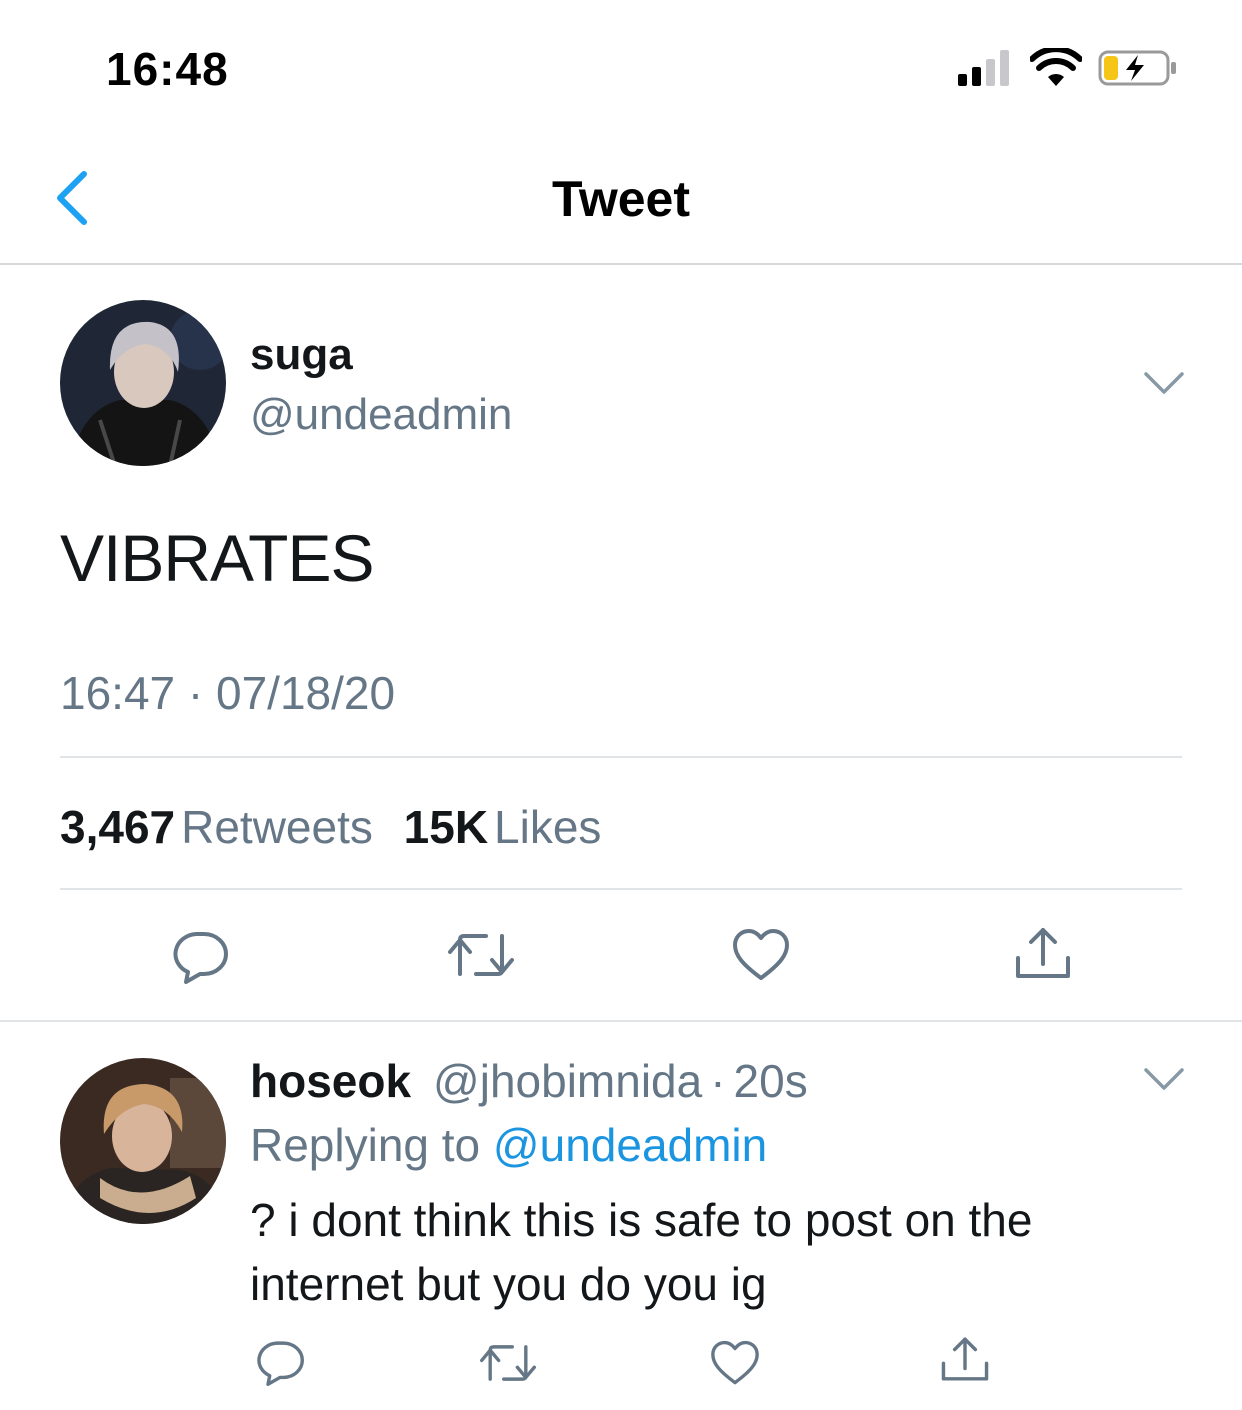  What do you see at coordinates (1056, 67) in the screenshot?
I see `wifi-icon` at bounding box center [1056, 67].